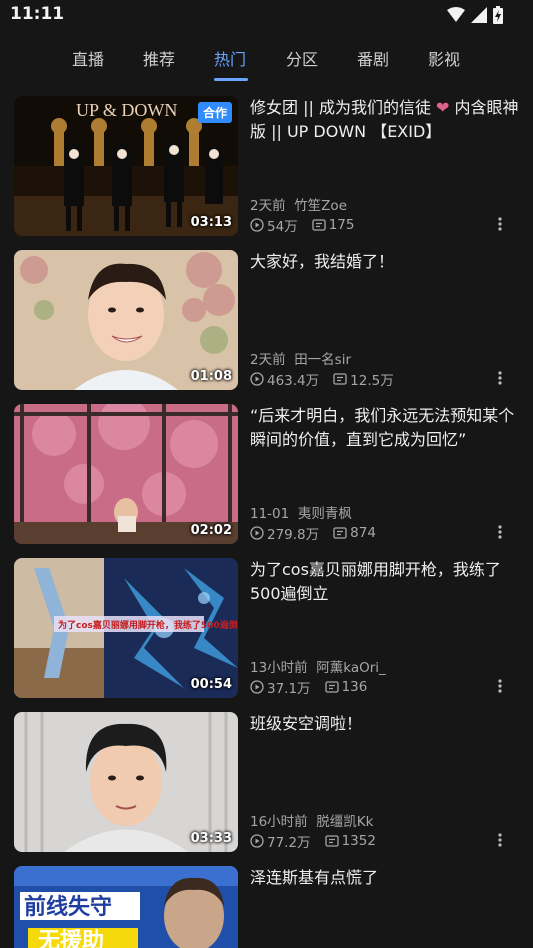 This screenshot has height=948, width=533. I want to click on heart-icon: ❤, so click(443, 107).